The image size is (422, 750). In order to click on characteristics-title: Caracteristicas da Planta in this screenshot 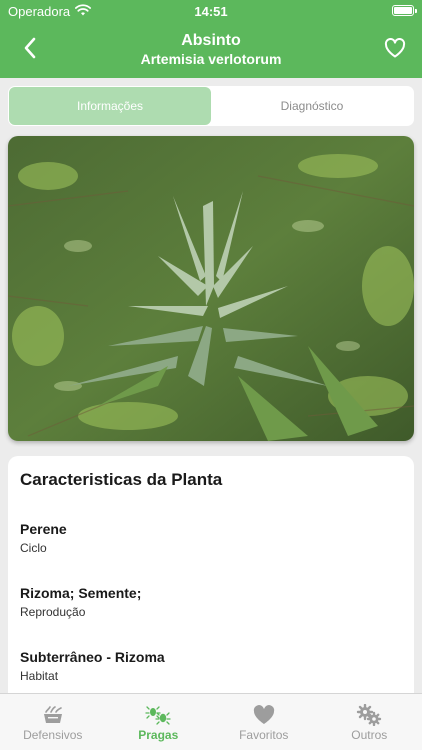, I will do `click(121, 479)`.